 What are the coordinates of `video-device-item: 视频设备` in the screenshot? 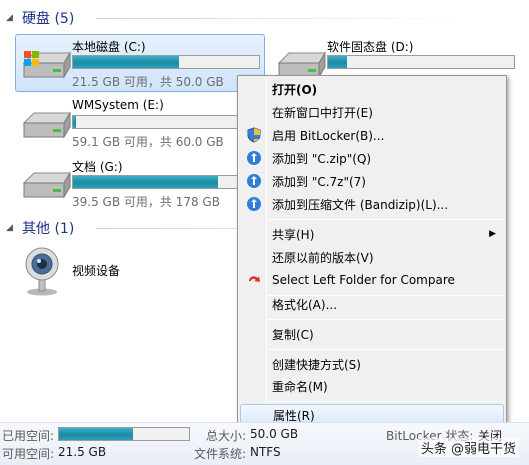 It's located at (122, 270).